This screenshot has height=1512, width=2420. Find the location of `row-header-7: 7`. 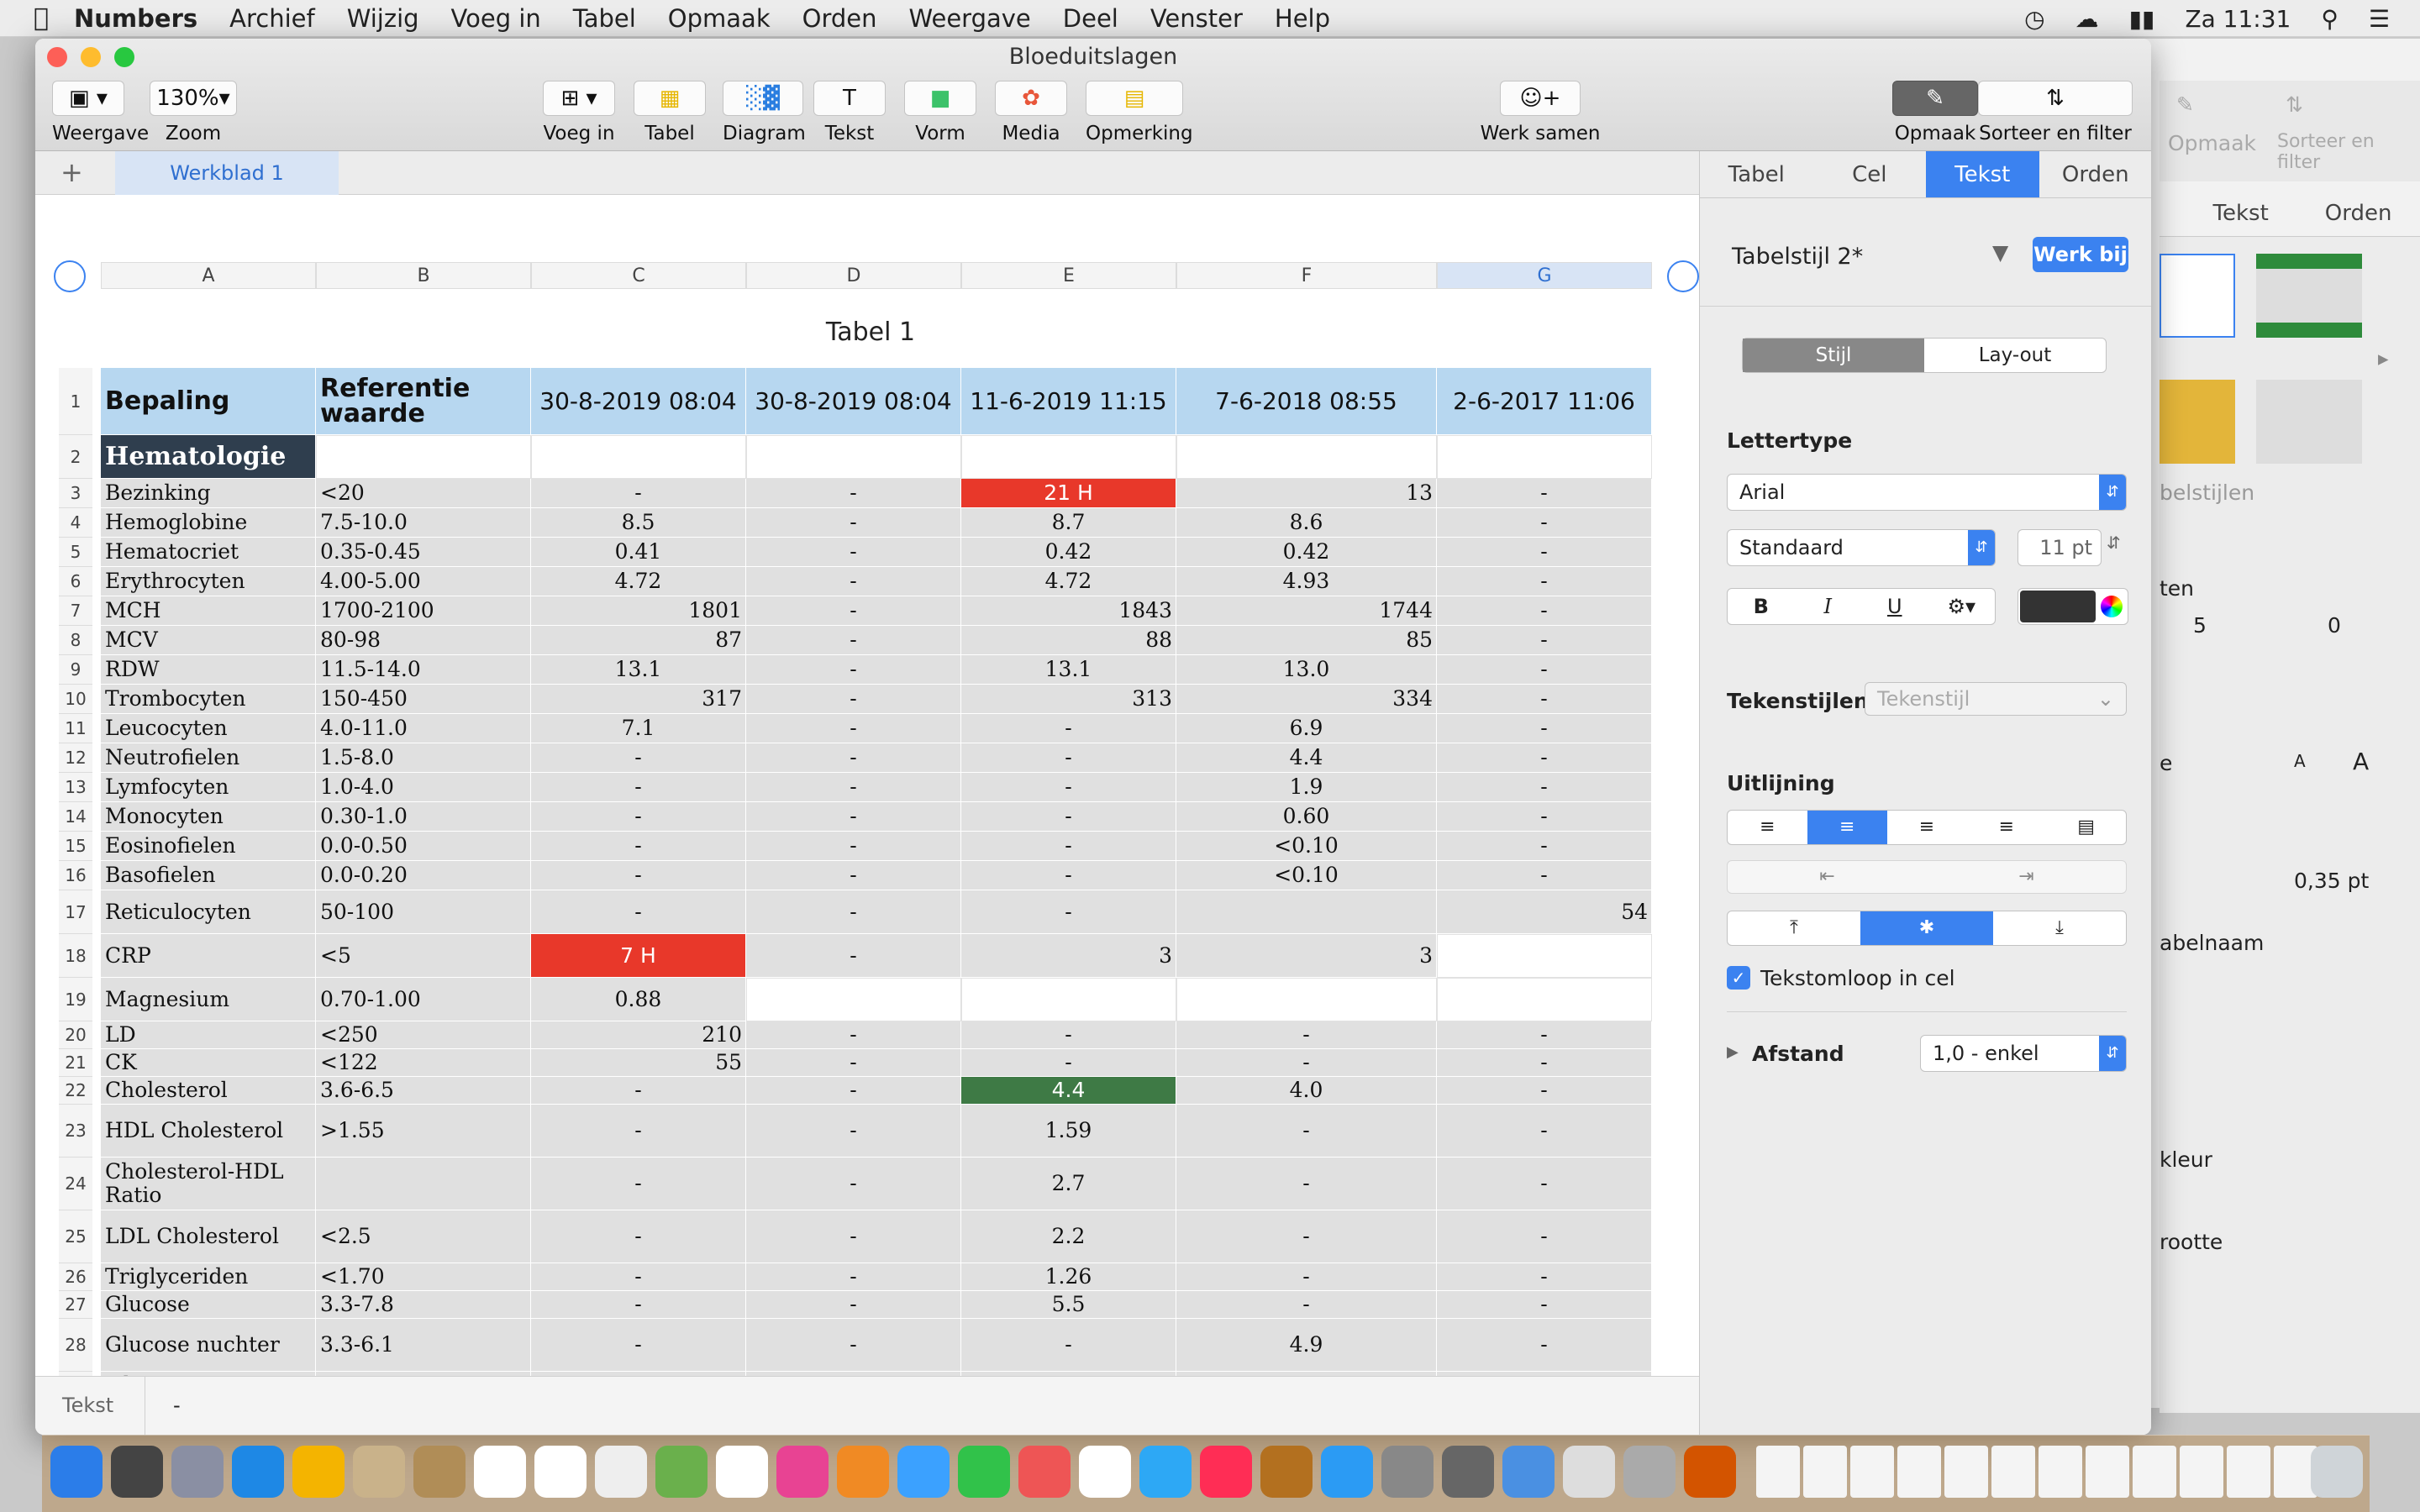

row-header-7: 7 is located at coordinates (75, 611).